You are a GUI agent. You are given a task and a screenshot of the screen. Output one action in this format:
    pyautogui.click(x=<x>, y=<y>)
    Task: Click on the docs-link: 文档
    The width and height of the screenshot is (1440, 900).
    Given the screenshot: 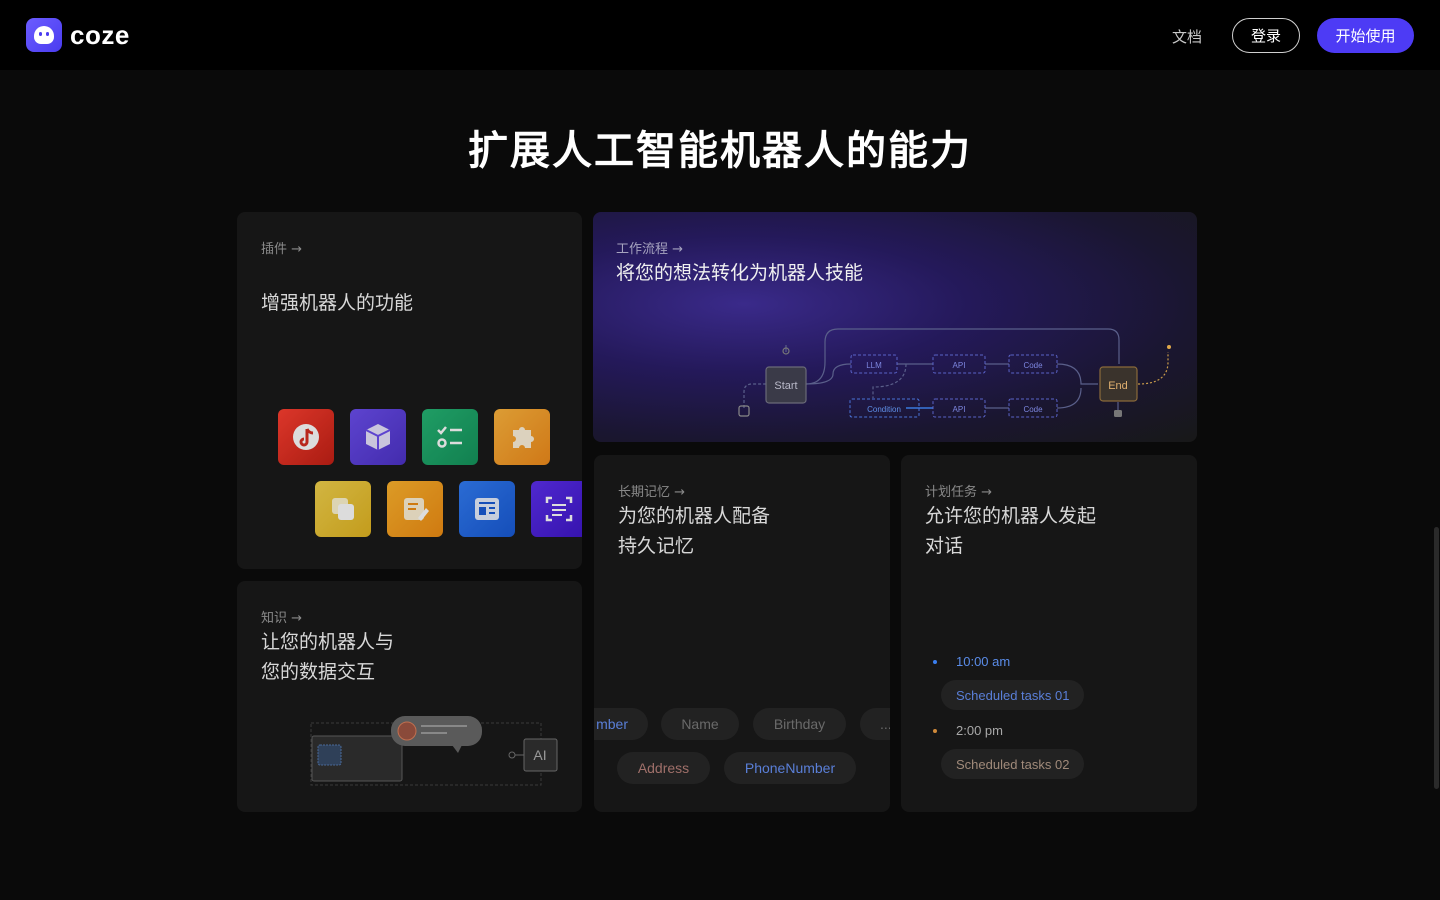 What is the action you would take?
    pyautogui.click(x=1187, y=36)
    